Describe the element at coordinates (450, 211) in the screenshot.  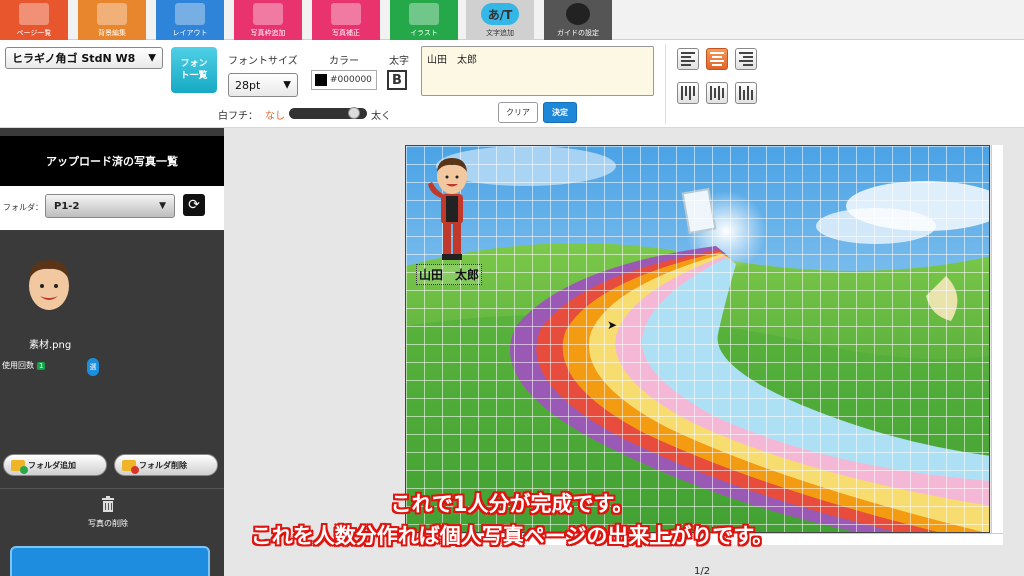
I see `child-photo-sticker` at that location.